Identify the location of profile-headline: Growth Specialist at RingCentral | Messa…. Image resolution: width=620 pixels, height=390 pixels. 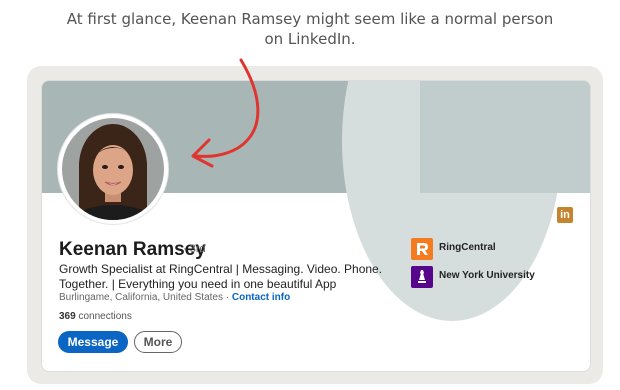
(224, 277).